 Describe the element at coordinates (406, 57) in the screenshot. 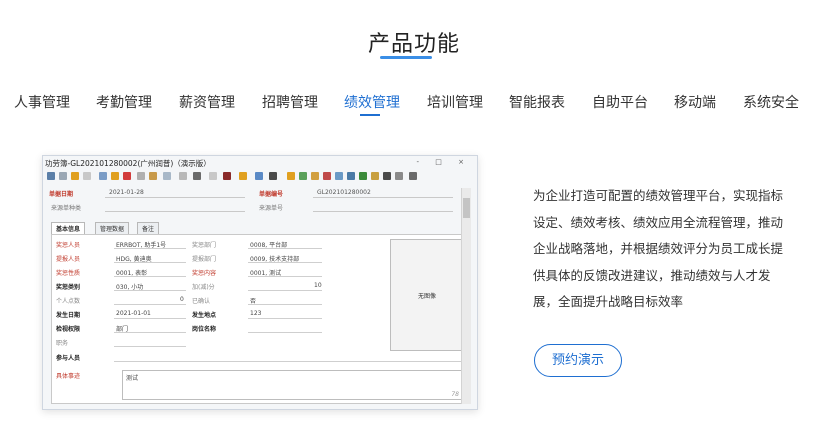

I see `title-underline` at that location.